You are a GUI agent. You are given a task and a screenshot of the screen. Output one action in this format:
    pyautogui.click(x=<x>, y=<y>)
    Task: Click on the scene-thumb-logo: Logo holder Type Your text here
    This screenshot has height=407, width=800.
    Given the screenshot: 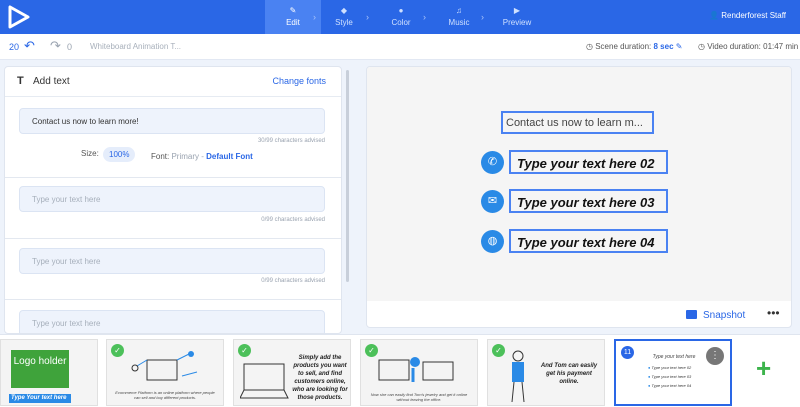 What is the action you would take?
    pyautogui.click(x=49, y=372)
    